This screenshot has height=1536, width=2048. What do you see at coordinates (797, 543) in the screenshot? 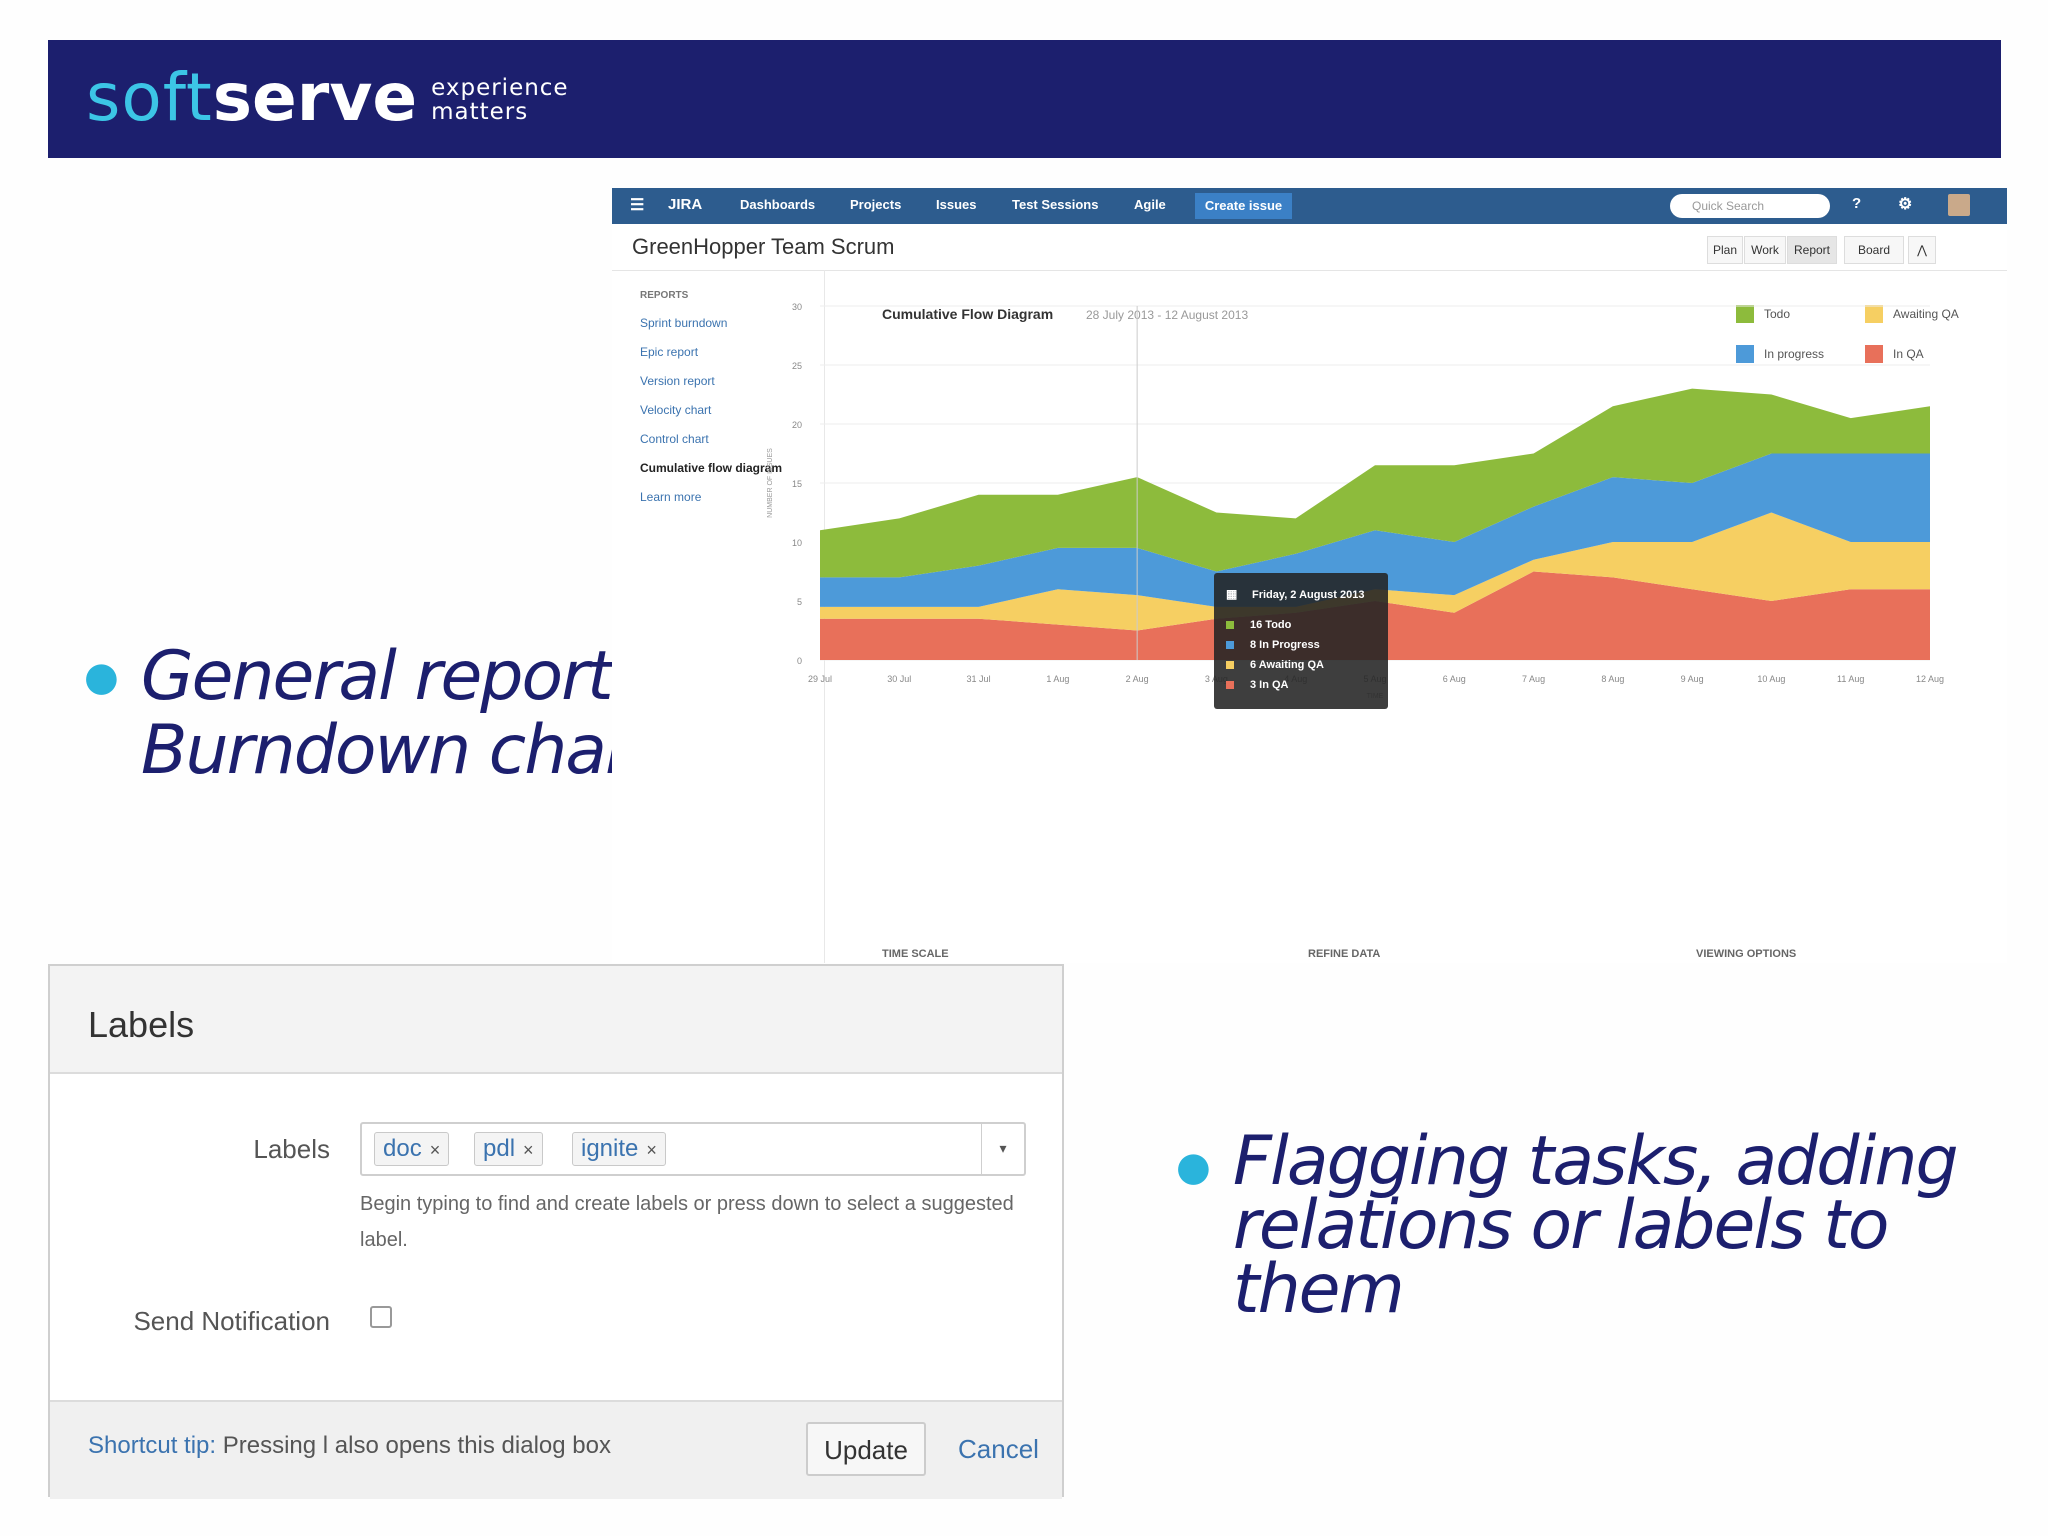
I see `y-tick-label: 10` at bounding box center [797, 543].